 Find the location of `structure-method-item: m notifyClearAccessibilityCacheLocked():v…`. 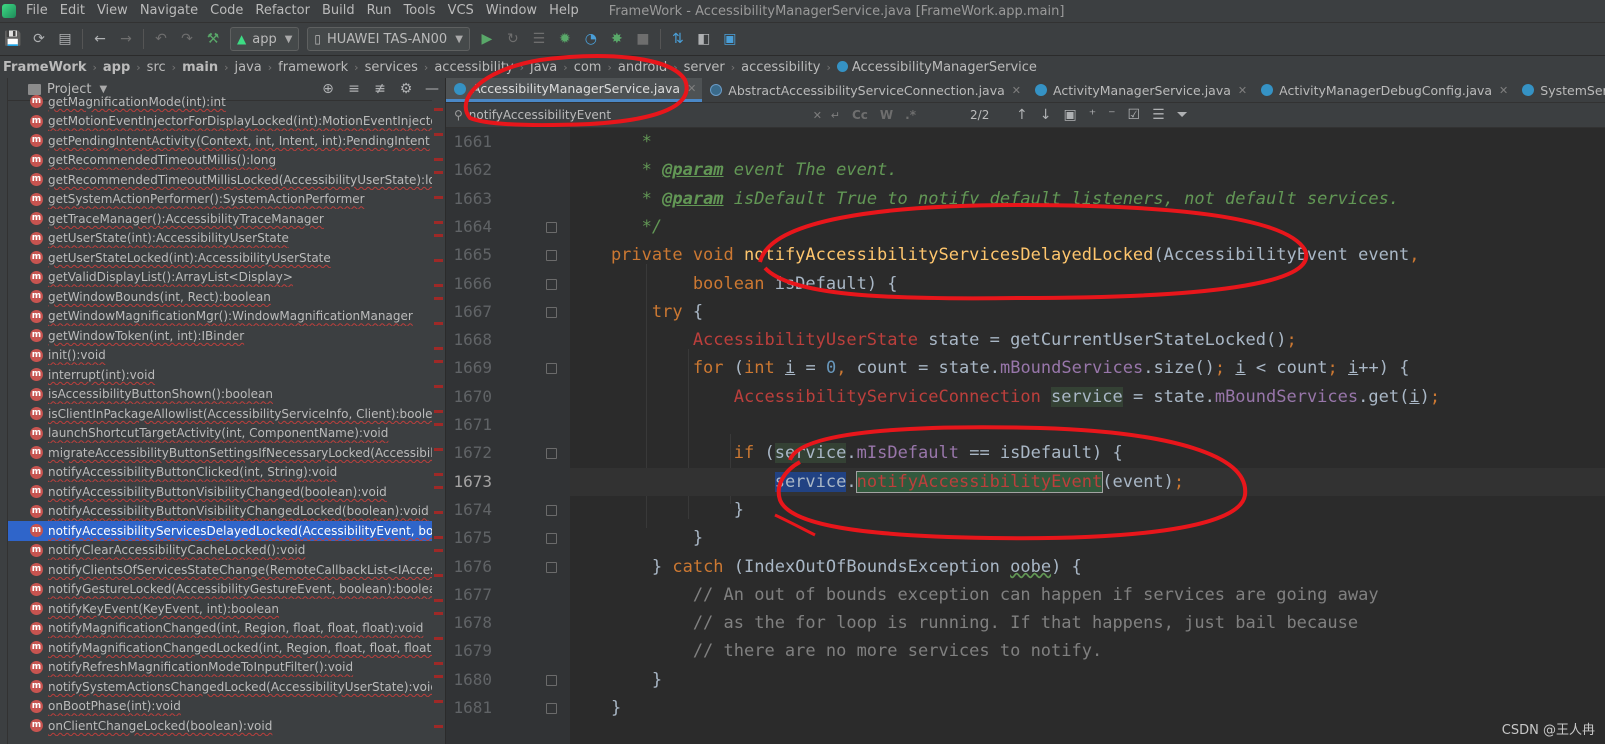

structure-method-item: m notifyClearAccessibilityCacheLocked():v… is located at coordinates (226, 551).